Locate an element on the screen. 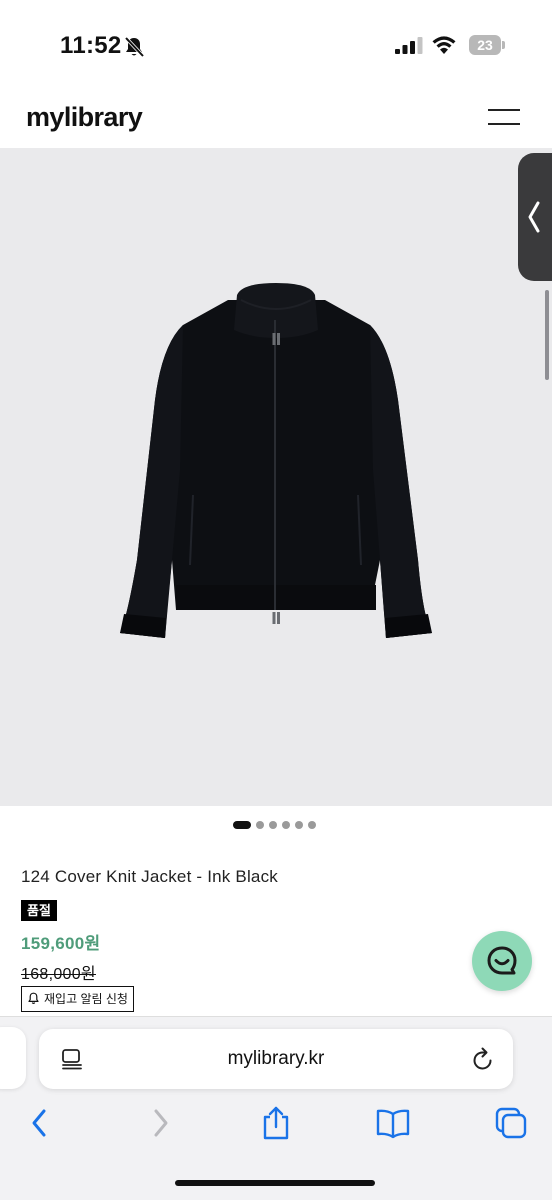 This screenshot has height=1200, width=552. restock-label: 재입고 알림 신청 is located at coordinates (86, 999).